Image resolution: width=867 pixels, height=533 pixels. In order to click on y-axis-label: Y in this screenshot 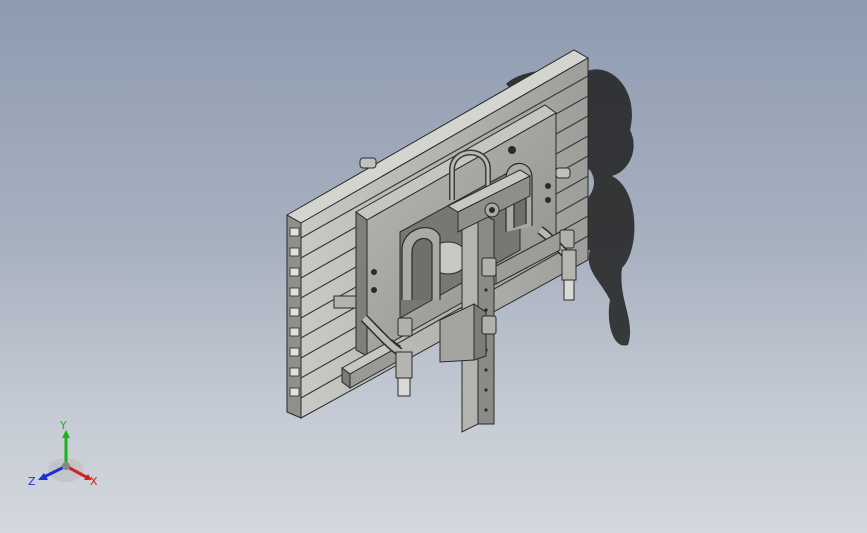, I will do `click(63, 425)`.